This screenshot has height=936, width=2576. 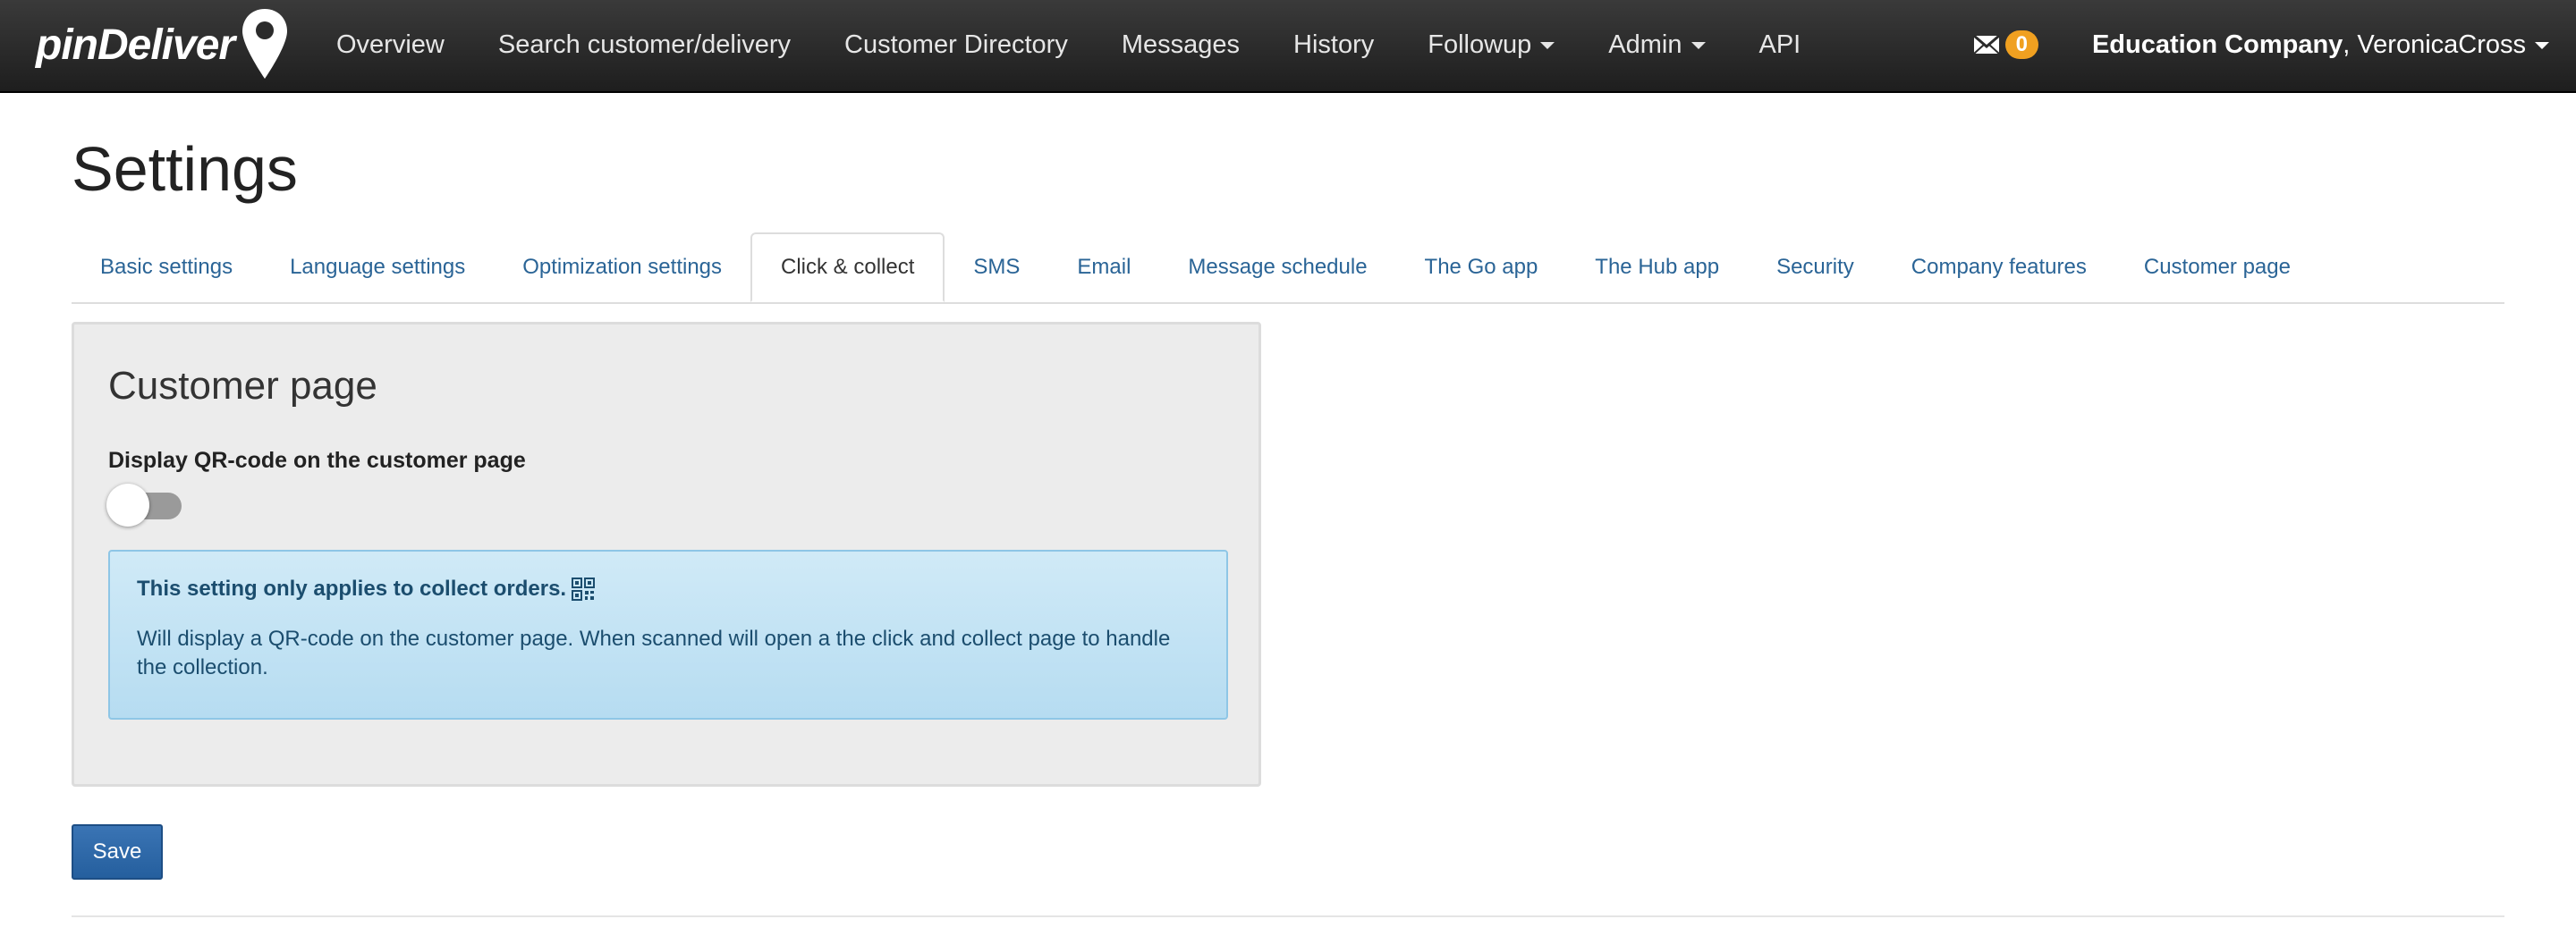 I want to click on nav-directory-label: Customer Directory, so click(x=956, y=44).